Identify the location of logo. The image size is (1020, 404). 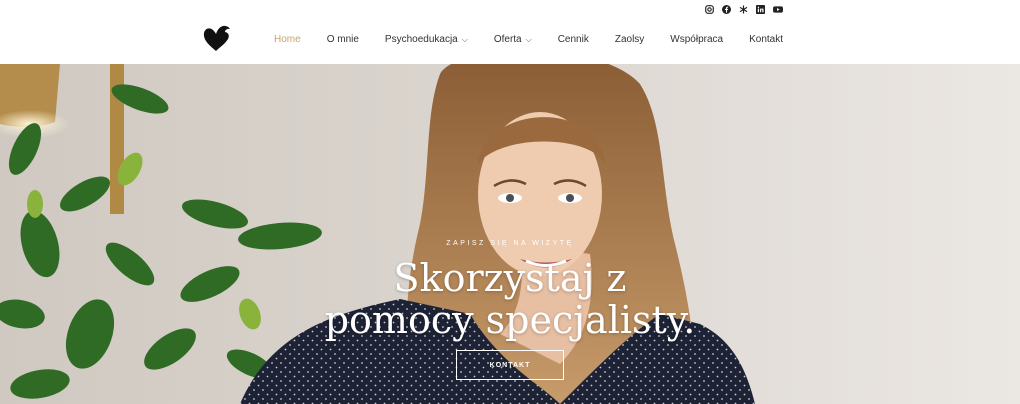
(217, 38).